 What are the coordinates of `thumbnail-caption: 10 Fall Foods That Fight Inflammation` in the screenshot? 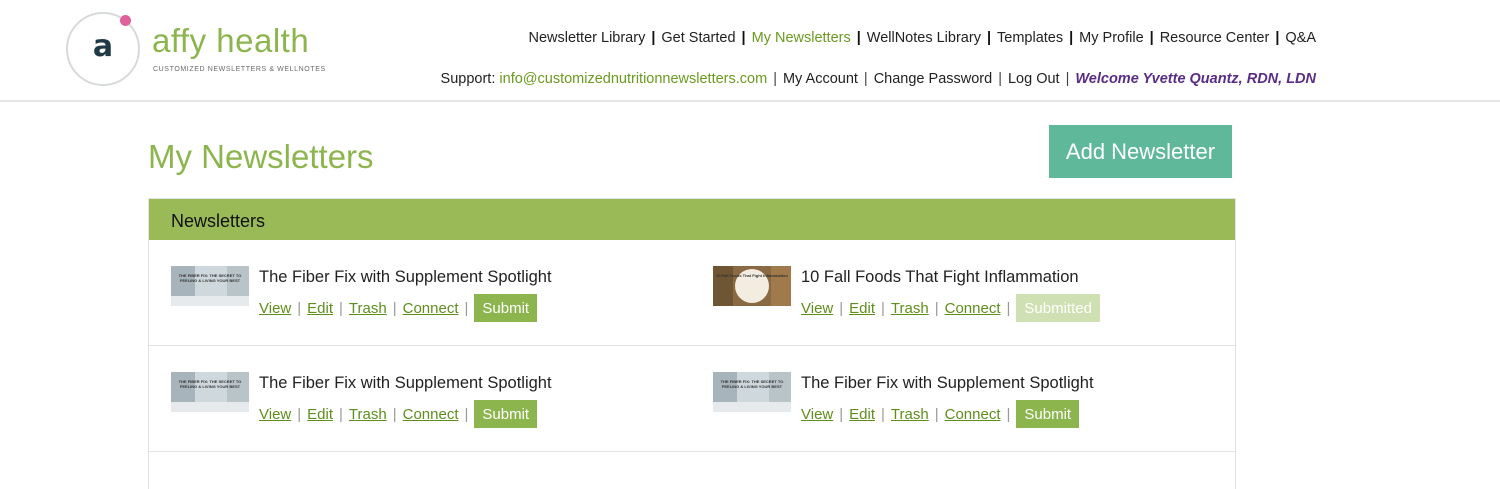 It's located at (751, 275).